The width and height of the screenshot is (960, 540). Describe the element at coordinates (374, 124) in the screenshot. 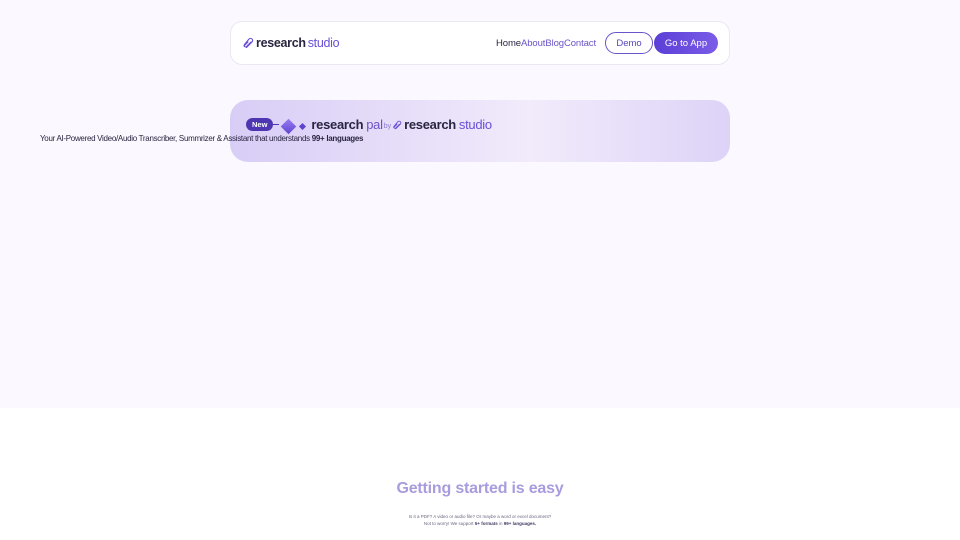

I see `pal-text: pal` at that location.